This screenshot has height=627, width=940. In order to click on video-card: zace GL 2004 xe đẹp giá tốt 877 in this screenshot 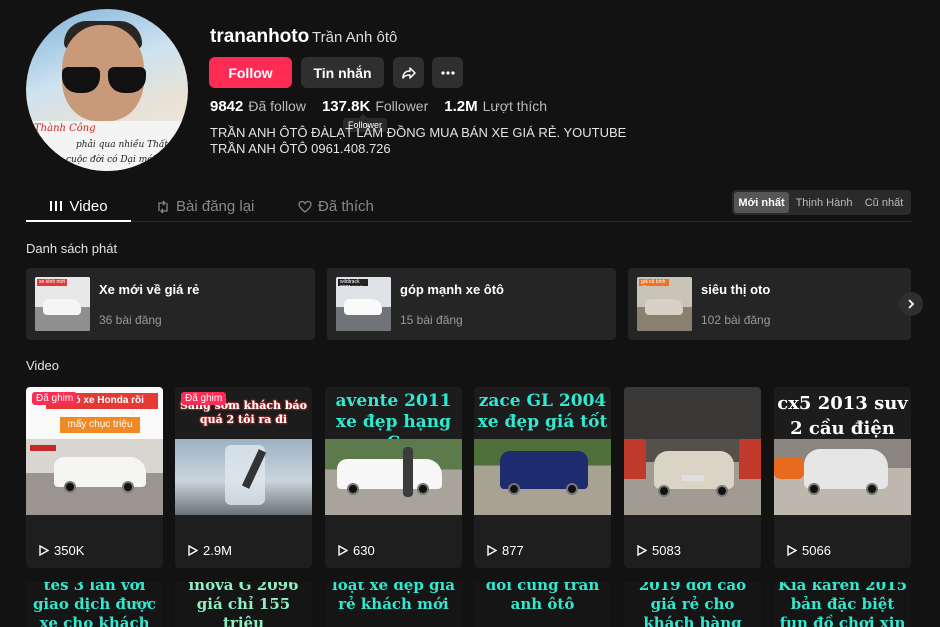, I will do `click(542, 477)`.